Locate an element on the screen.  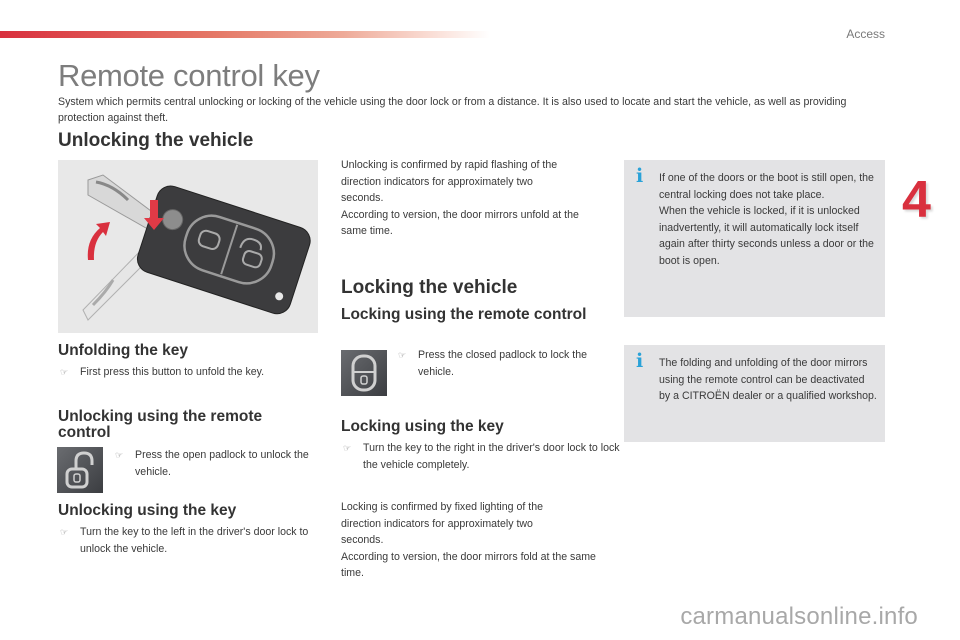
header-accent-bar is located at coordinates (245, 34).